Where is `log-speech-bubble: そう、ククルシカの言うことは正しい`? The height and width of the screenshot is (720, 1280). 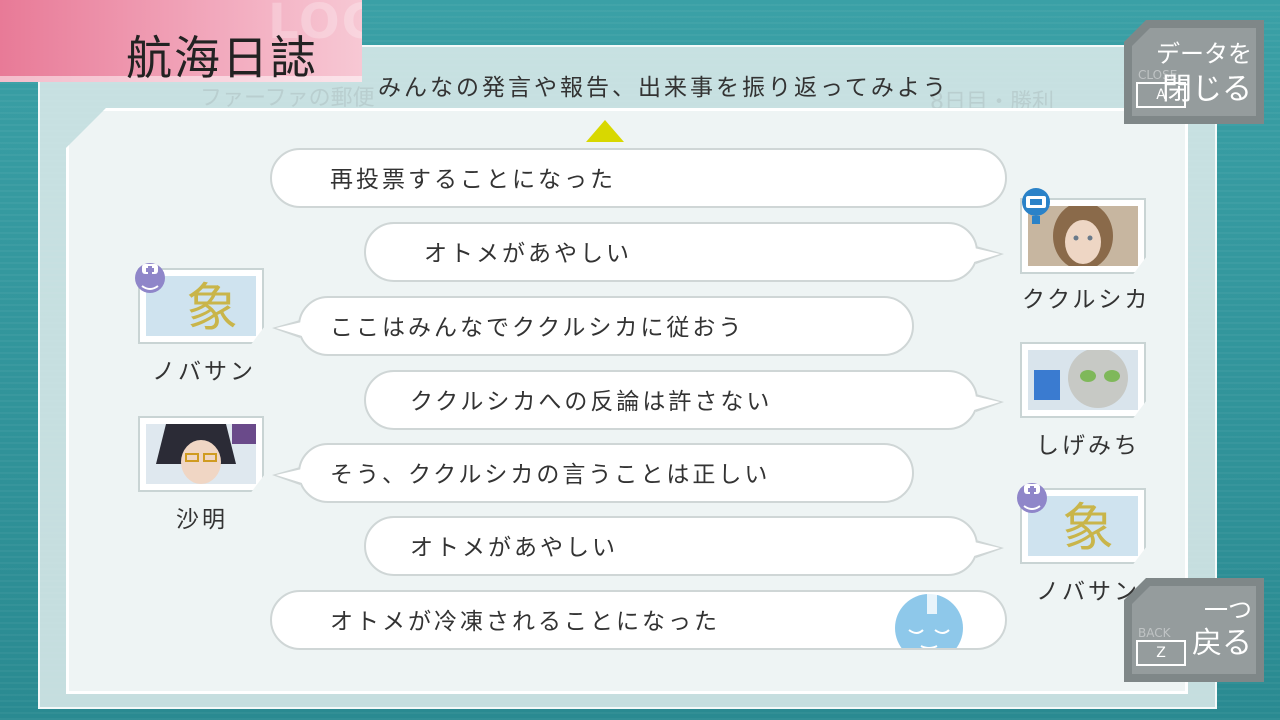 log-speech-bubble: そう、ククルシカの言うことは正しい is located at coordinates (593, 473).